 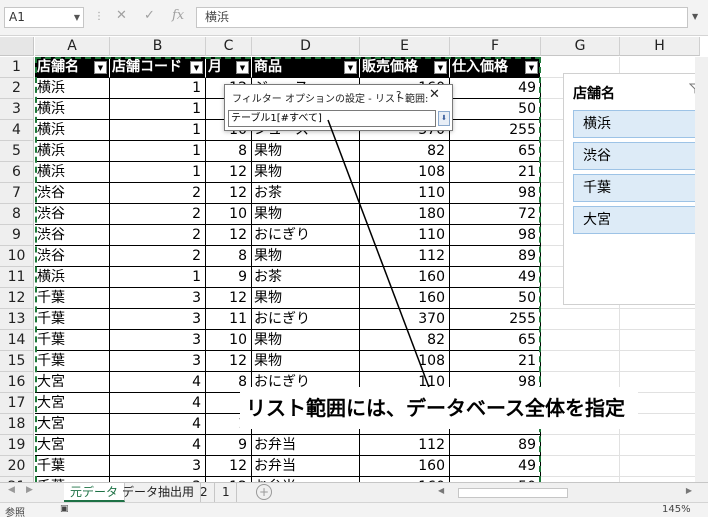 I want to click on horizontal-scrollbar: ◀ ▶, so click(x=565, y=493).